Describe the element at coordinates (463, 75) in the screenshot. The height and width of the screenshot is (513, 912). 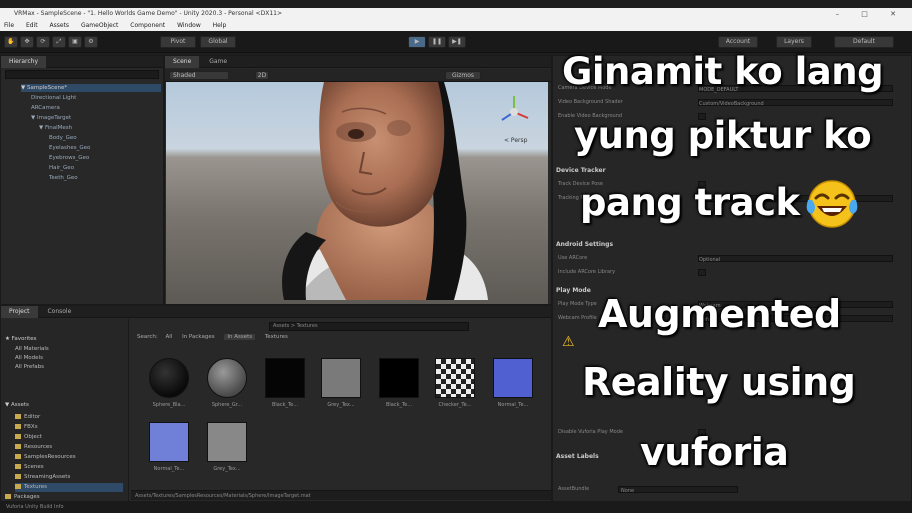
I see `gizmos-dropdown: Gizmos` at that location.